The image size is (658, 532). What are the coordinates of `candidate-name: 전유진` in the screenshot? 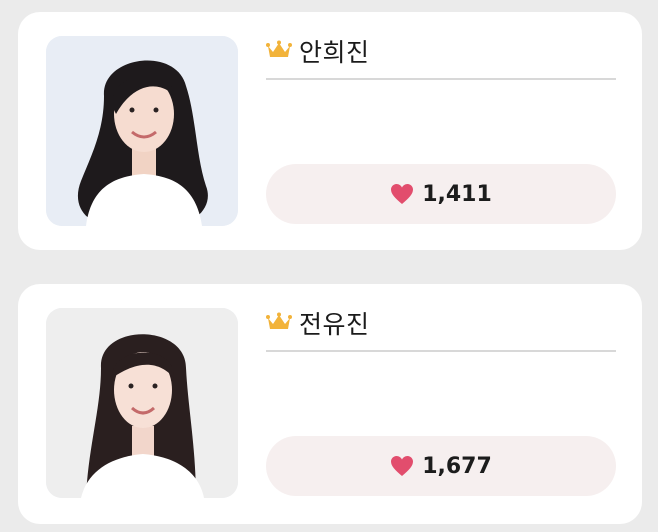 It's located at (334, 324).